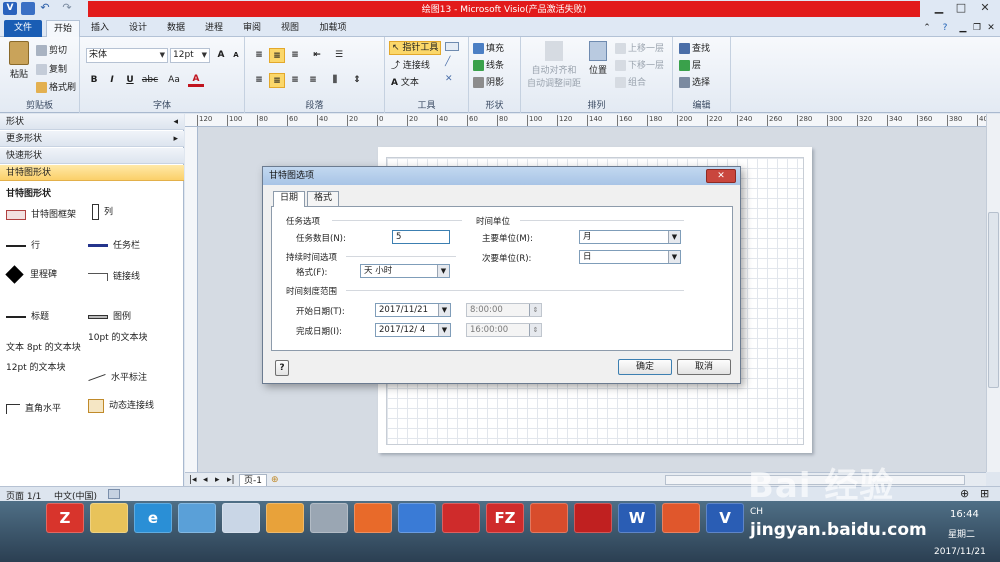  Describe the element at coordinates (452, 46) in the screenshot. I see `rectangle-shape-icon` at that location.